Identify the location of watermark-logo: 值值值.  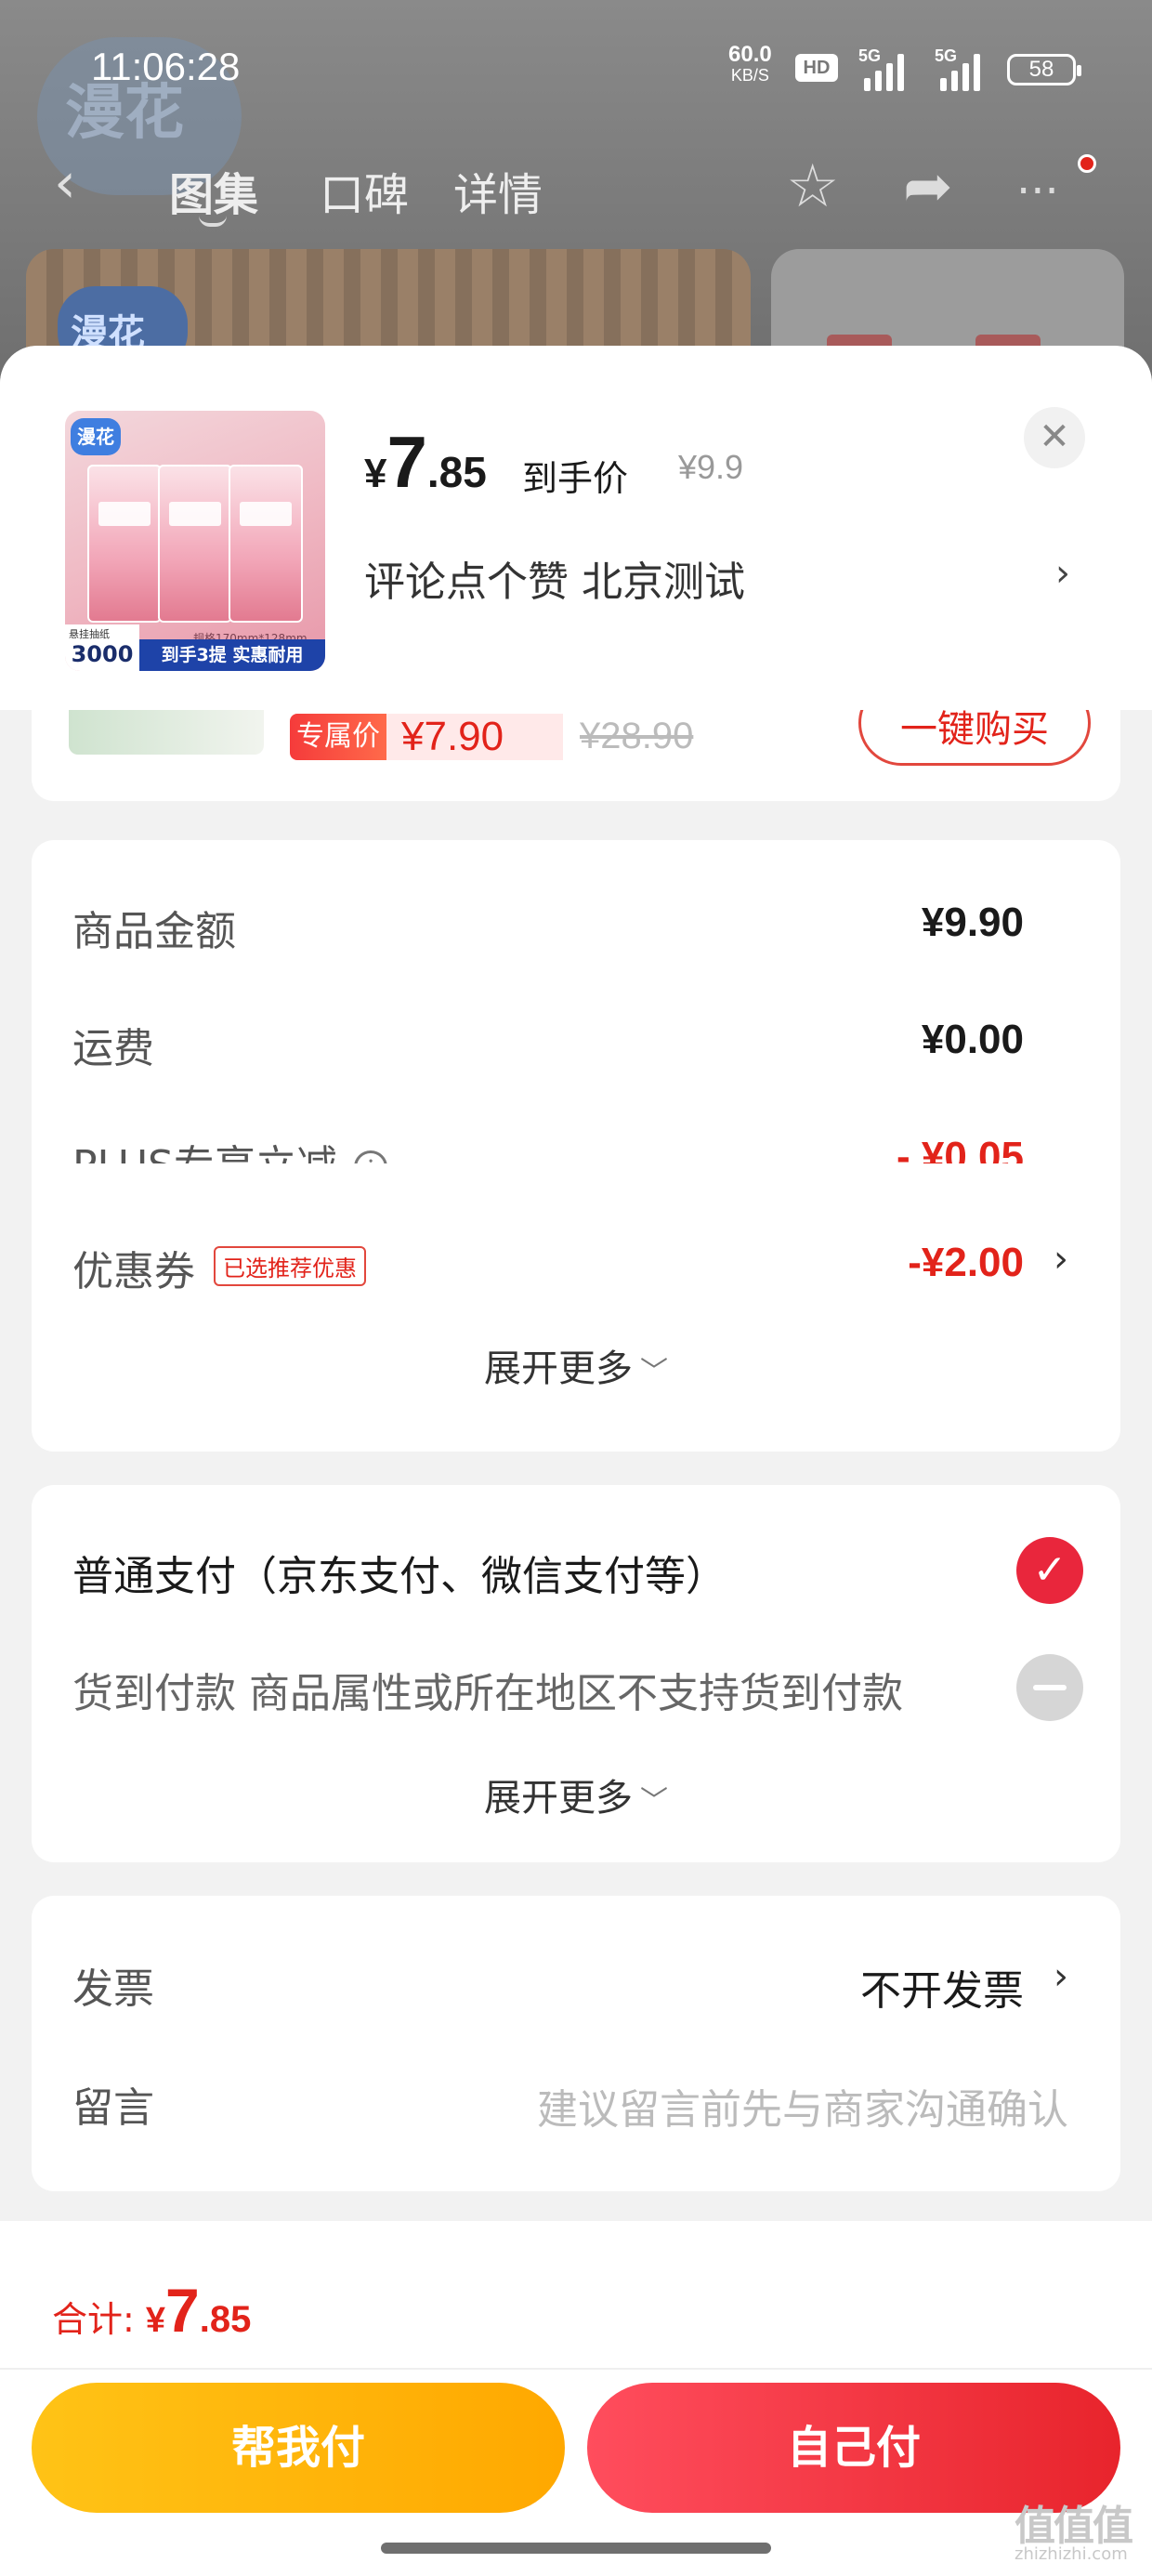
(1074, 2526).